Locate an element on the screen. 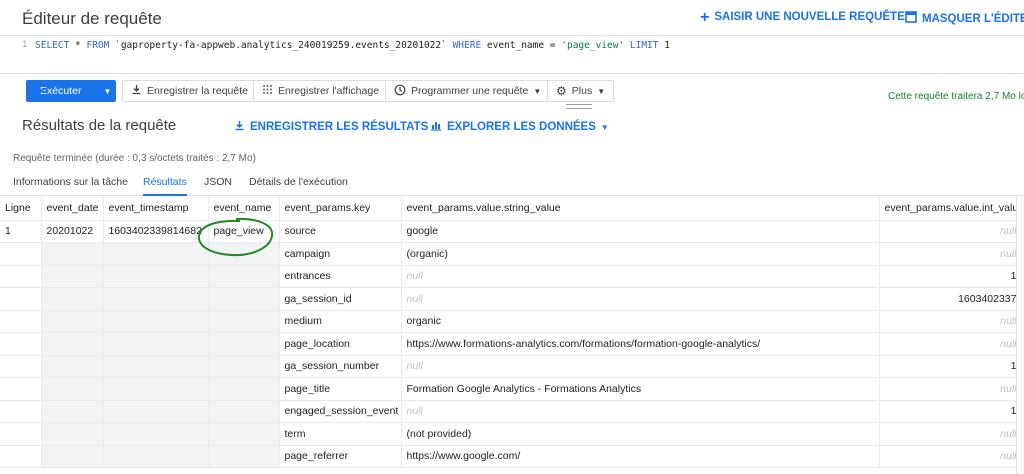 This screenshot has height=474, width=1024. query-condition: event_name = is located at coordinates (521, 45).